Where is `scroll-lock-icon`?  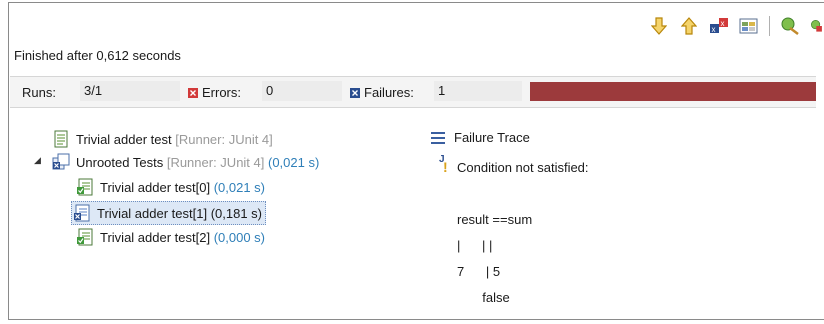
scroll-lock-icon is located at coordinates (748, 26).